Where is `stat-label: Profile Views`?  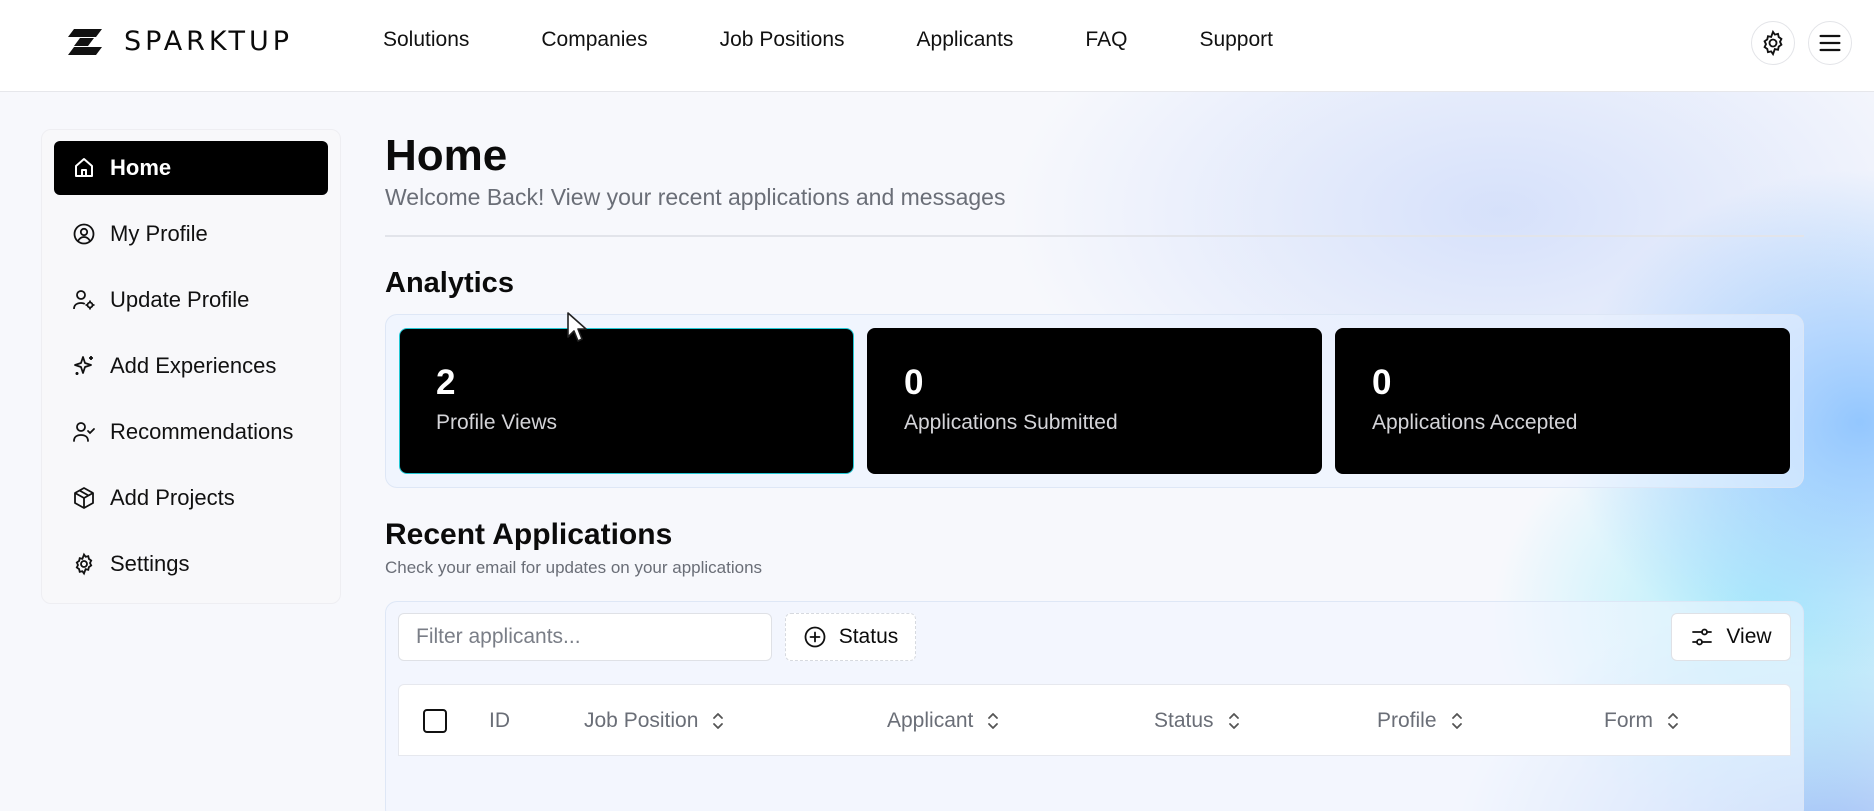
stat-label: Profile Views is located at coordinates (496, 422).